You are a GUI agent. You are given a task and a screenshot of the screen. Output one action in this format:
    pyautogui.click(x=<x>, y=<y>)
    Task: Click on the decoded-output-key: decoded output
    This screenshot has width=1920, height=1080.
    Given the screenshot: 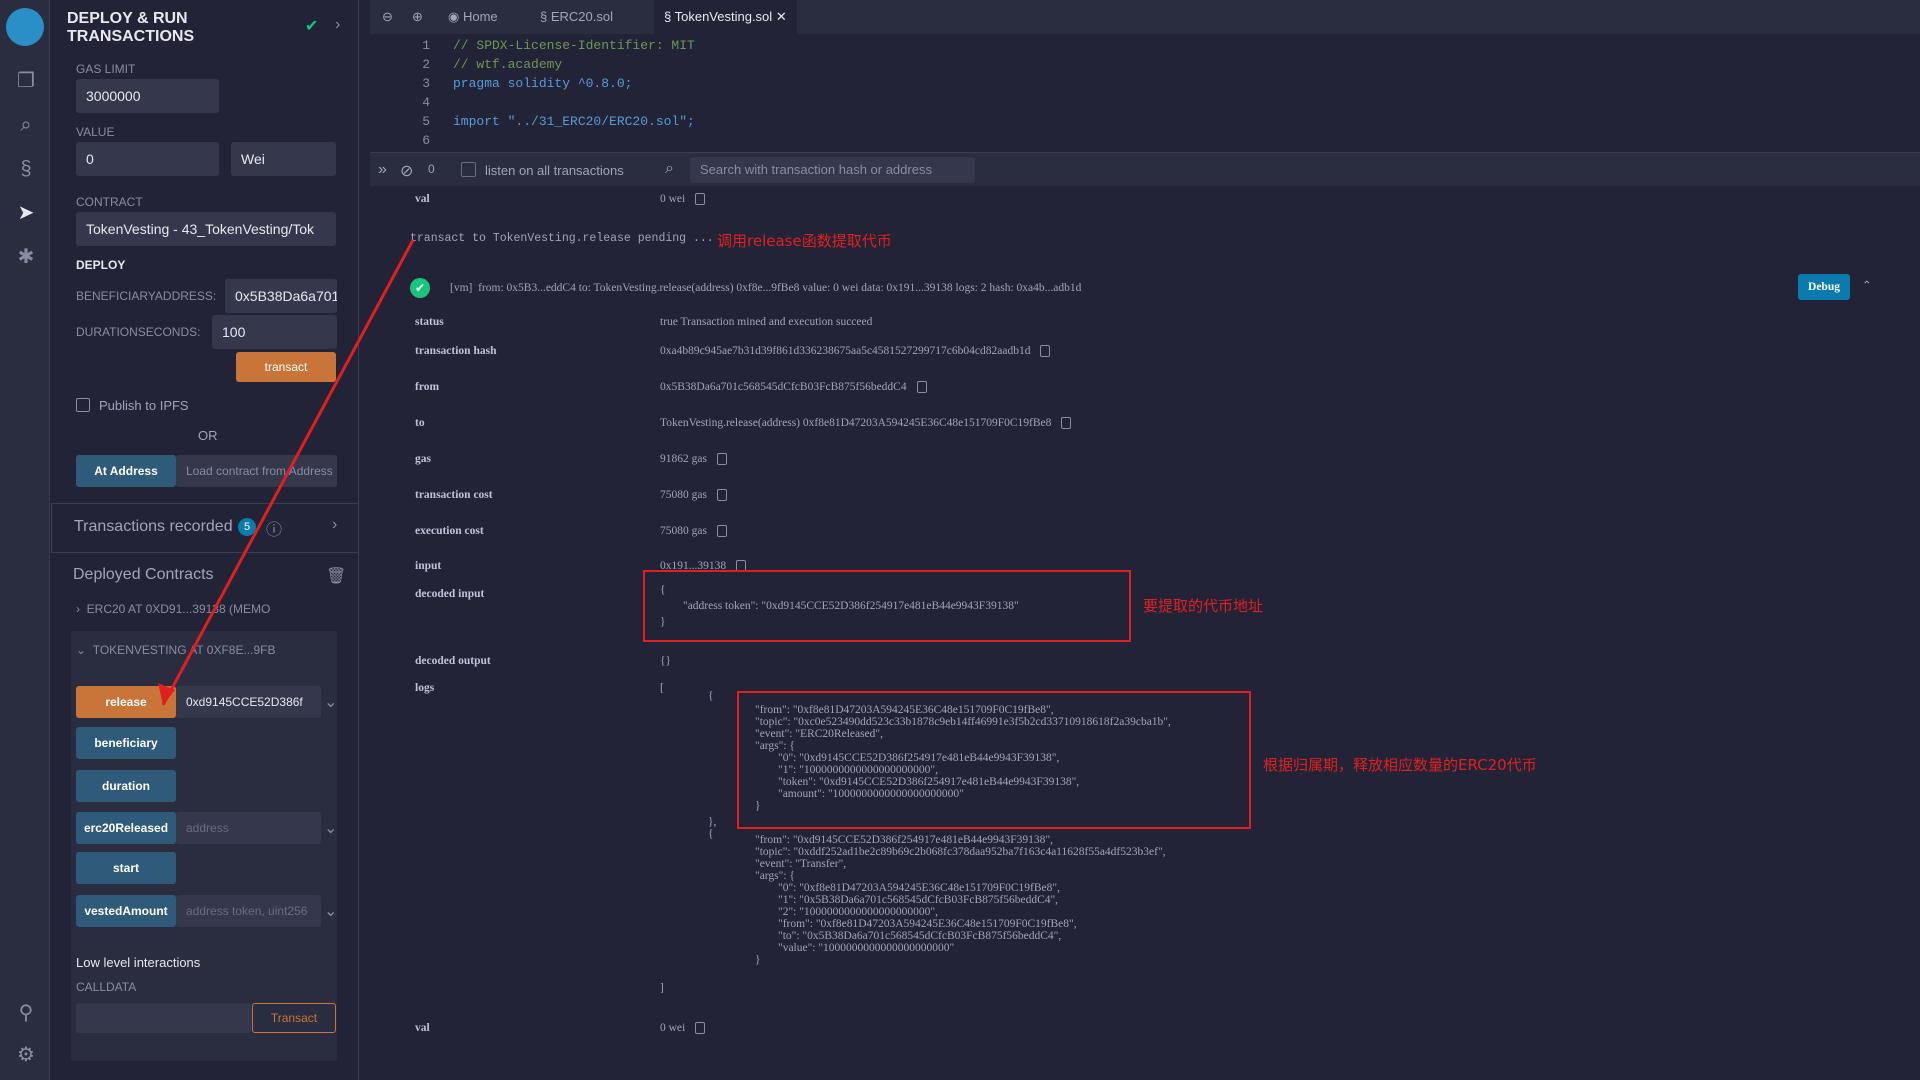 What is the action you would take?
    pyautogui.click(x=453, y=661)
    